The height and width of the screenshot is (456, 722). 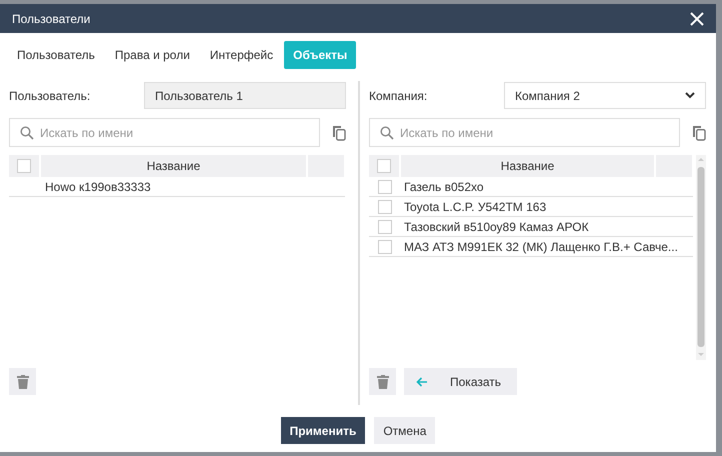 What do you see at coordinates (241, 55) in the screenshot?
I see `tab: Интерфейс` at bounding box center [241, 55].